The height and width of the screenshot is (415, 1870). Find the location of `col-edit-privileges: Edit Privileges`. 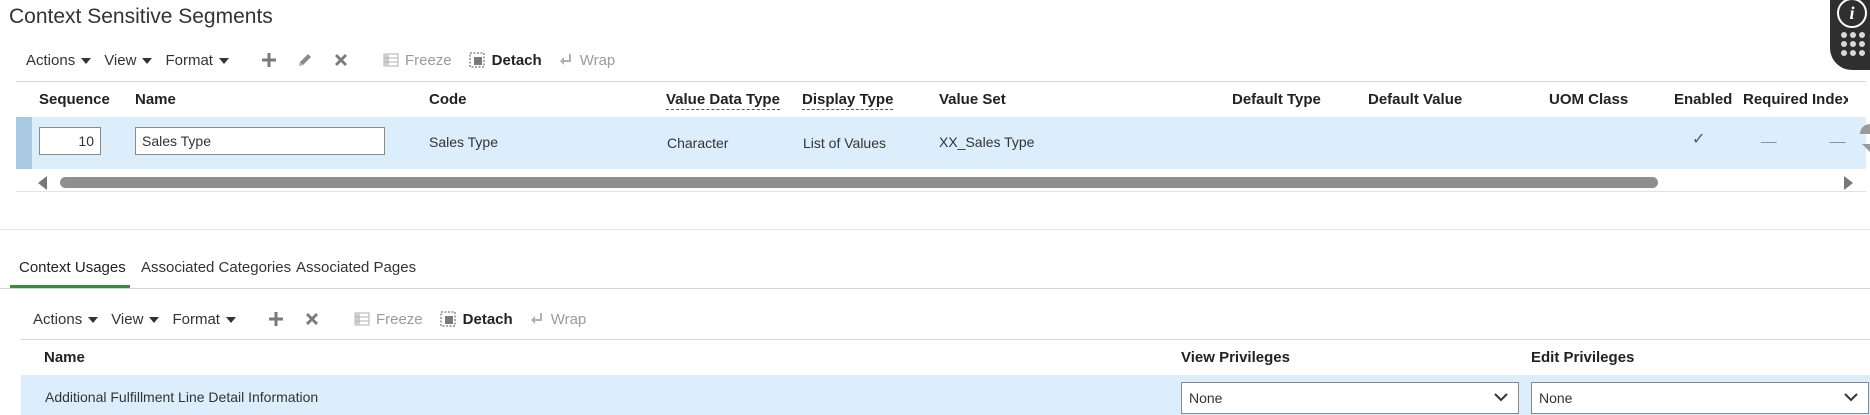

col-edit-privileges: Edit Privileges is located at coordinates (1582, 357).